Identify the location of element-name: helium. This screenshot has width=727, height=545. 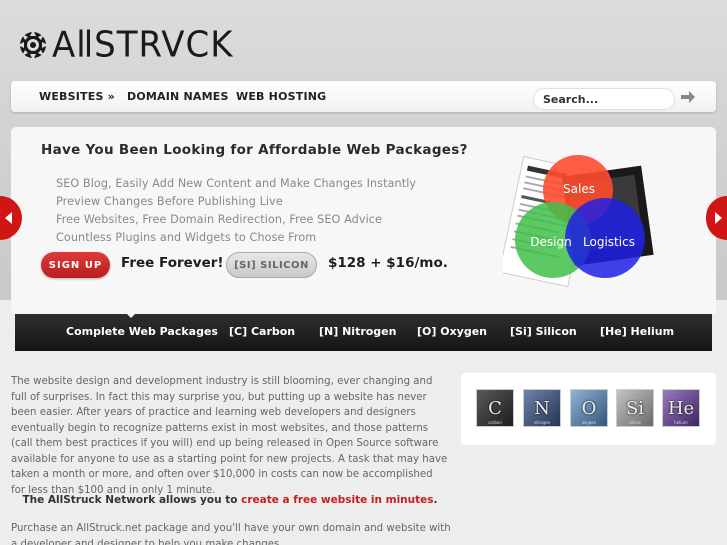
(681, 422).